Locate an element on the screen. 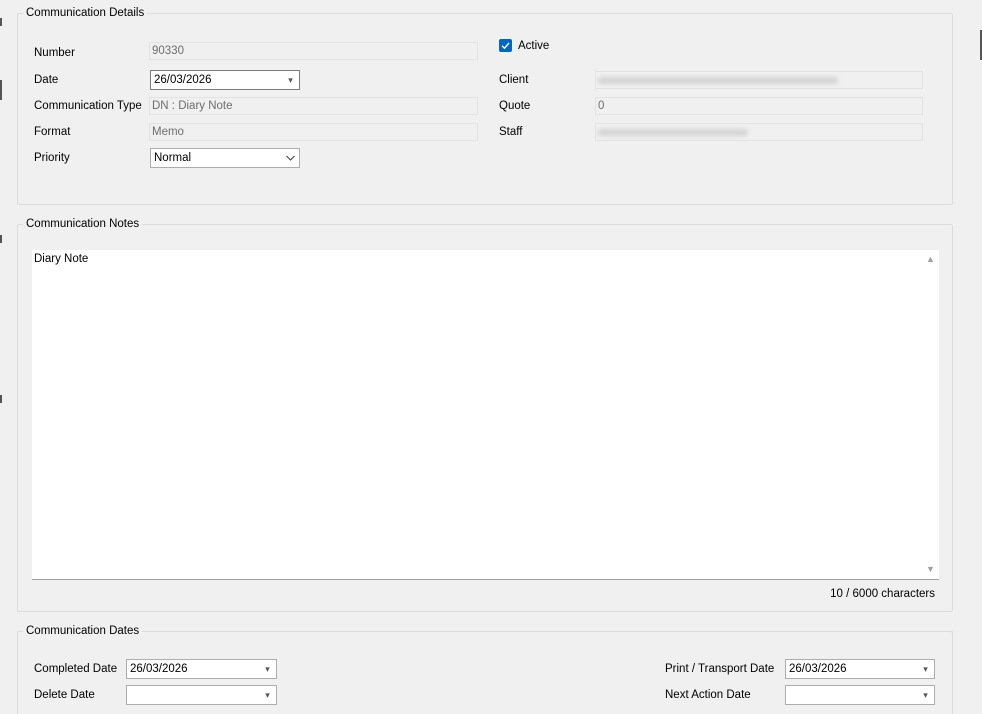 The image size is (982, 714). checkmark-icon is located at coordinates (505, 46).